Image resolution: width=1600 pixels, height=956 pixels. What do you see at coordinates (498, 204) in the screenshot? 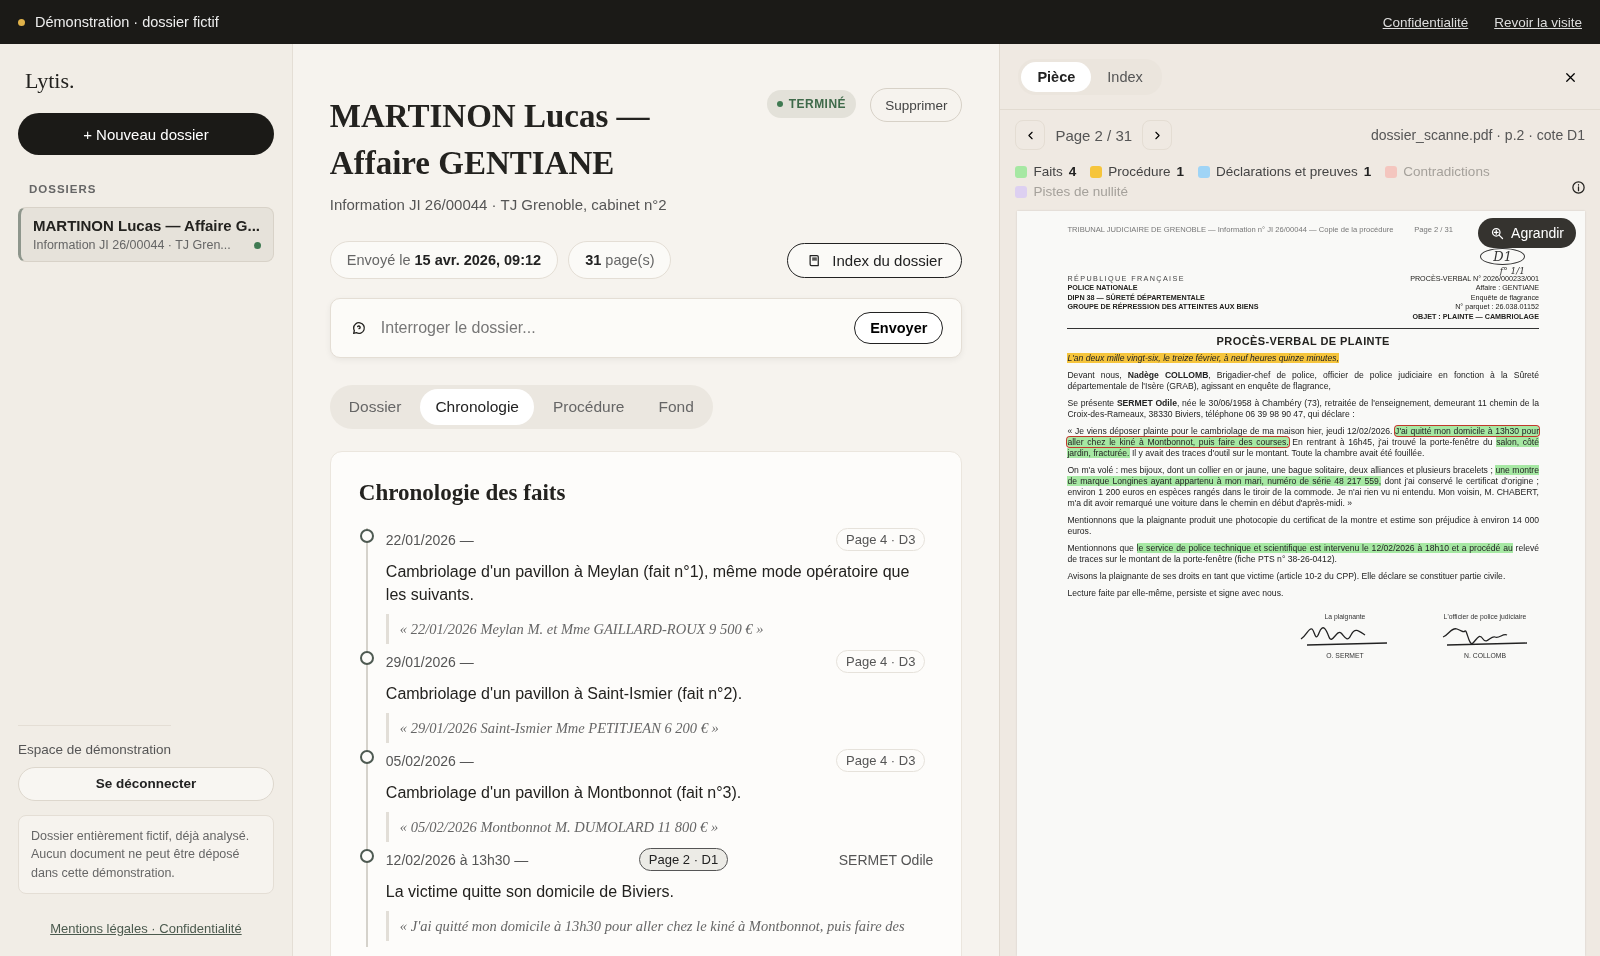
I see `case-subtitle: Information JI 26/00044 · TJ Grenoble, cabinet n°2` at bounding box center [498, 204].